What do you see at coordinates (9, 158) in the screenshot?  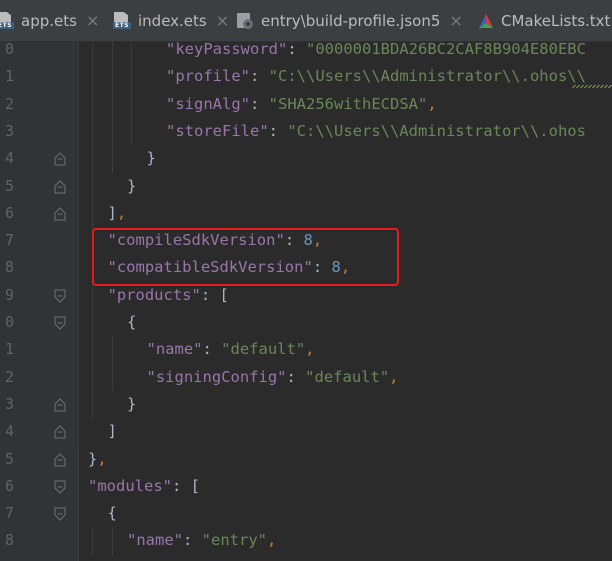 I see `line-number: 4` at bounding box center [9, 158].